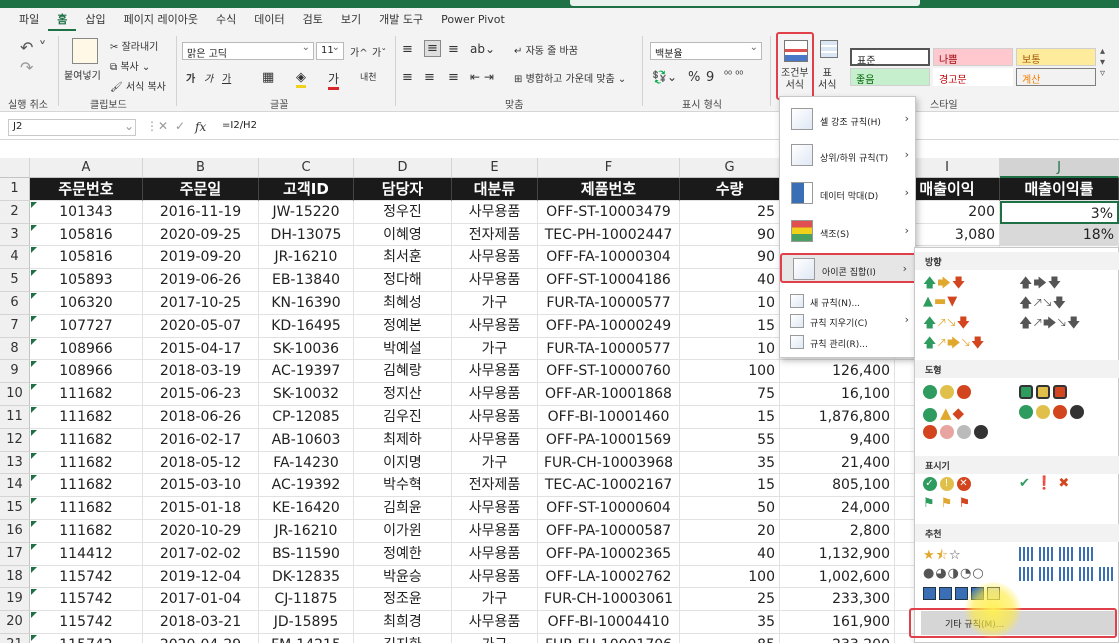 This screenshot has height=643, width=1119. What do you see at coordinates (1102, 62) in the screenshot?
I see `style-scroll-icon: ▴ ▾ ▿` at bounding box center [1102, 62].